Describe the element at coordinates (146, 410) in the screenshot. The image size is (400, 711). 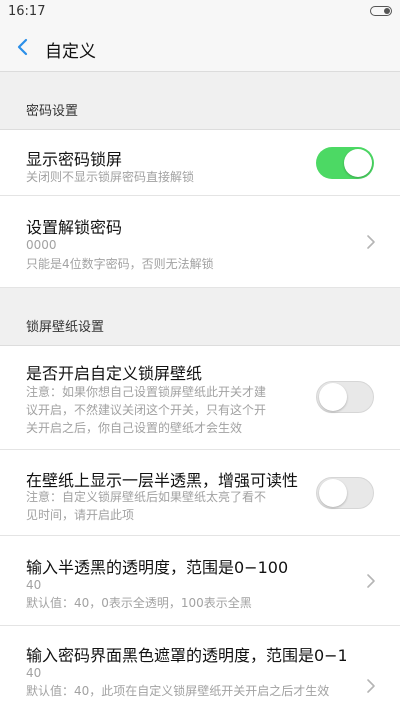
I see `setting-description-line: 议开启，不然建议关闭这个开关，只有这个开` at that location.